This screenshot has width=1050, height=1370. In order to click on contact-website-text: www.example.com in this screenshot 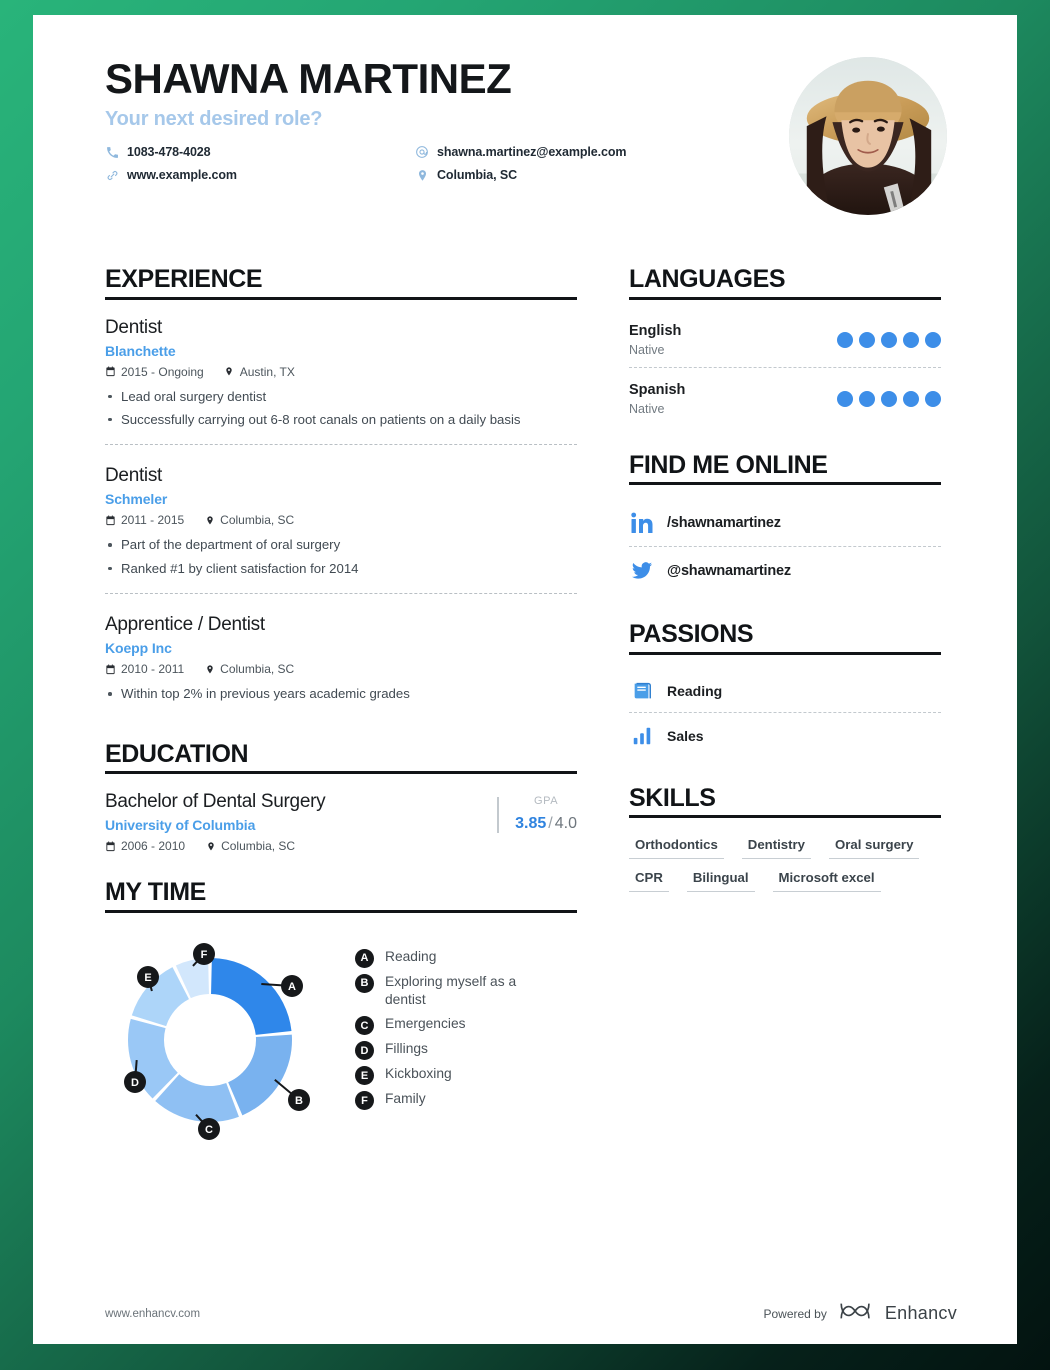, I will do `click(182, 175)`.